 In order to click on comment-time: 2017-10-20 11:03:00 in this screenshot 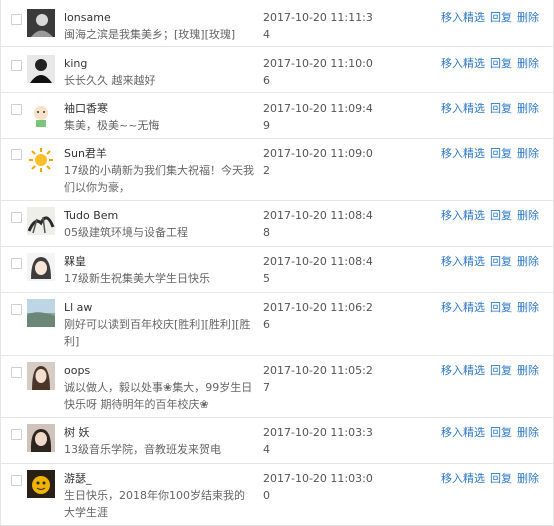, I will do `click(318, 487)`.